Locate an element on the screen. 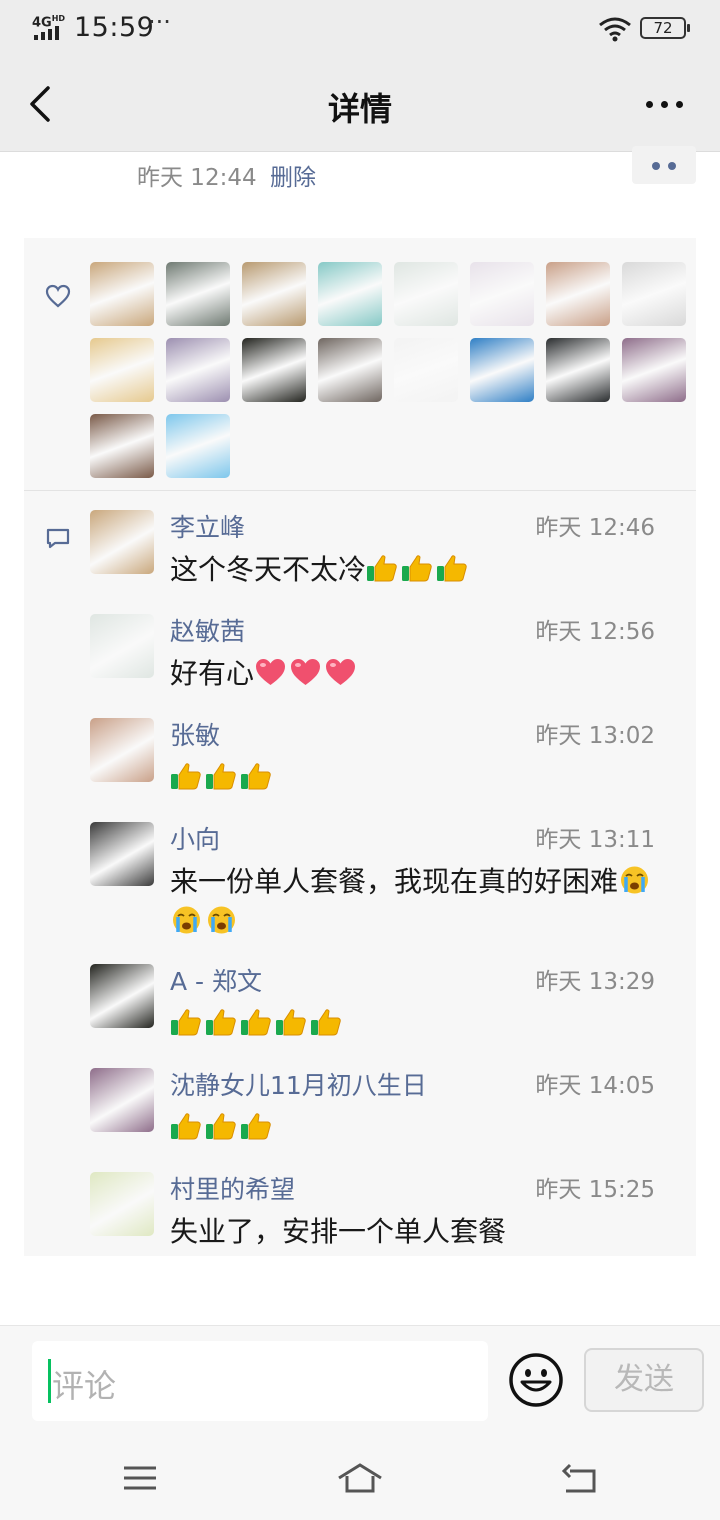  commenter-name: 村里的希望 is located at coordinates (232, 1188).